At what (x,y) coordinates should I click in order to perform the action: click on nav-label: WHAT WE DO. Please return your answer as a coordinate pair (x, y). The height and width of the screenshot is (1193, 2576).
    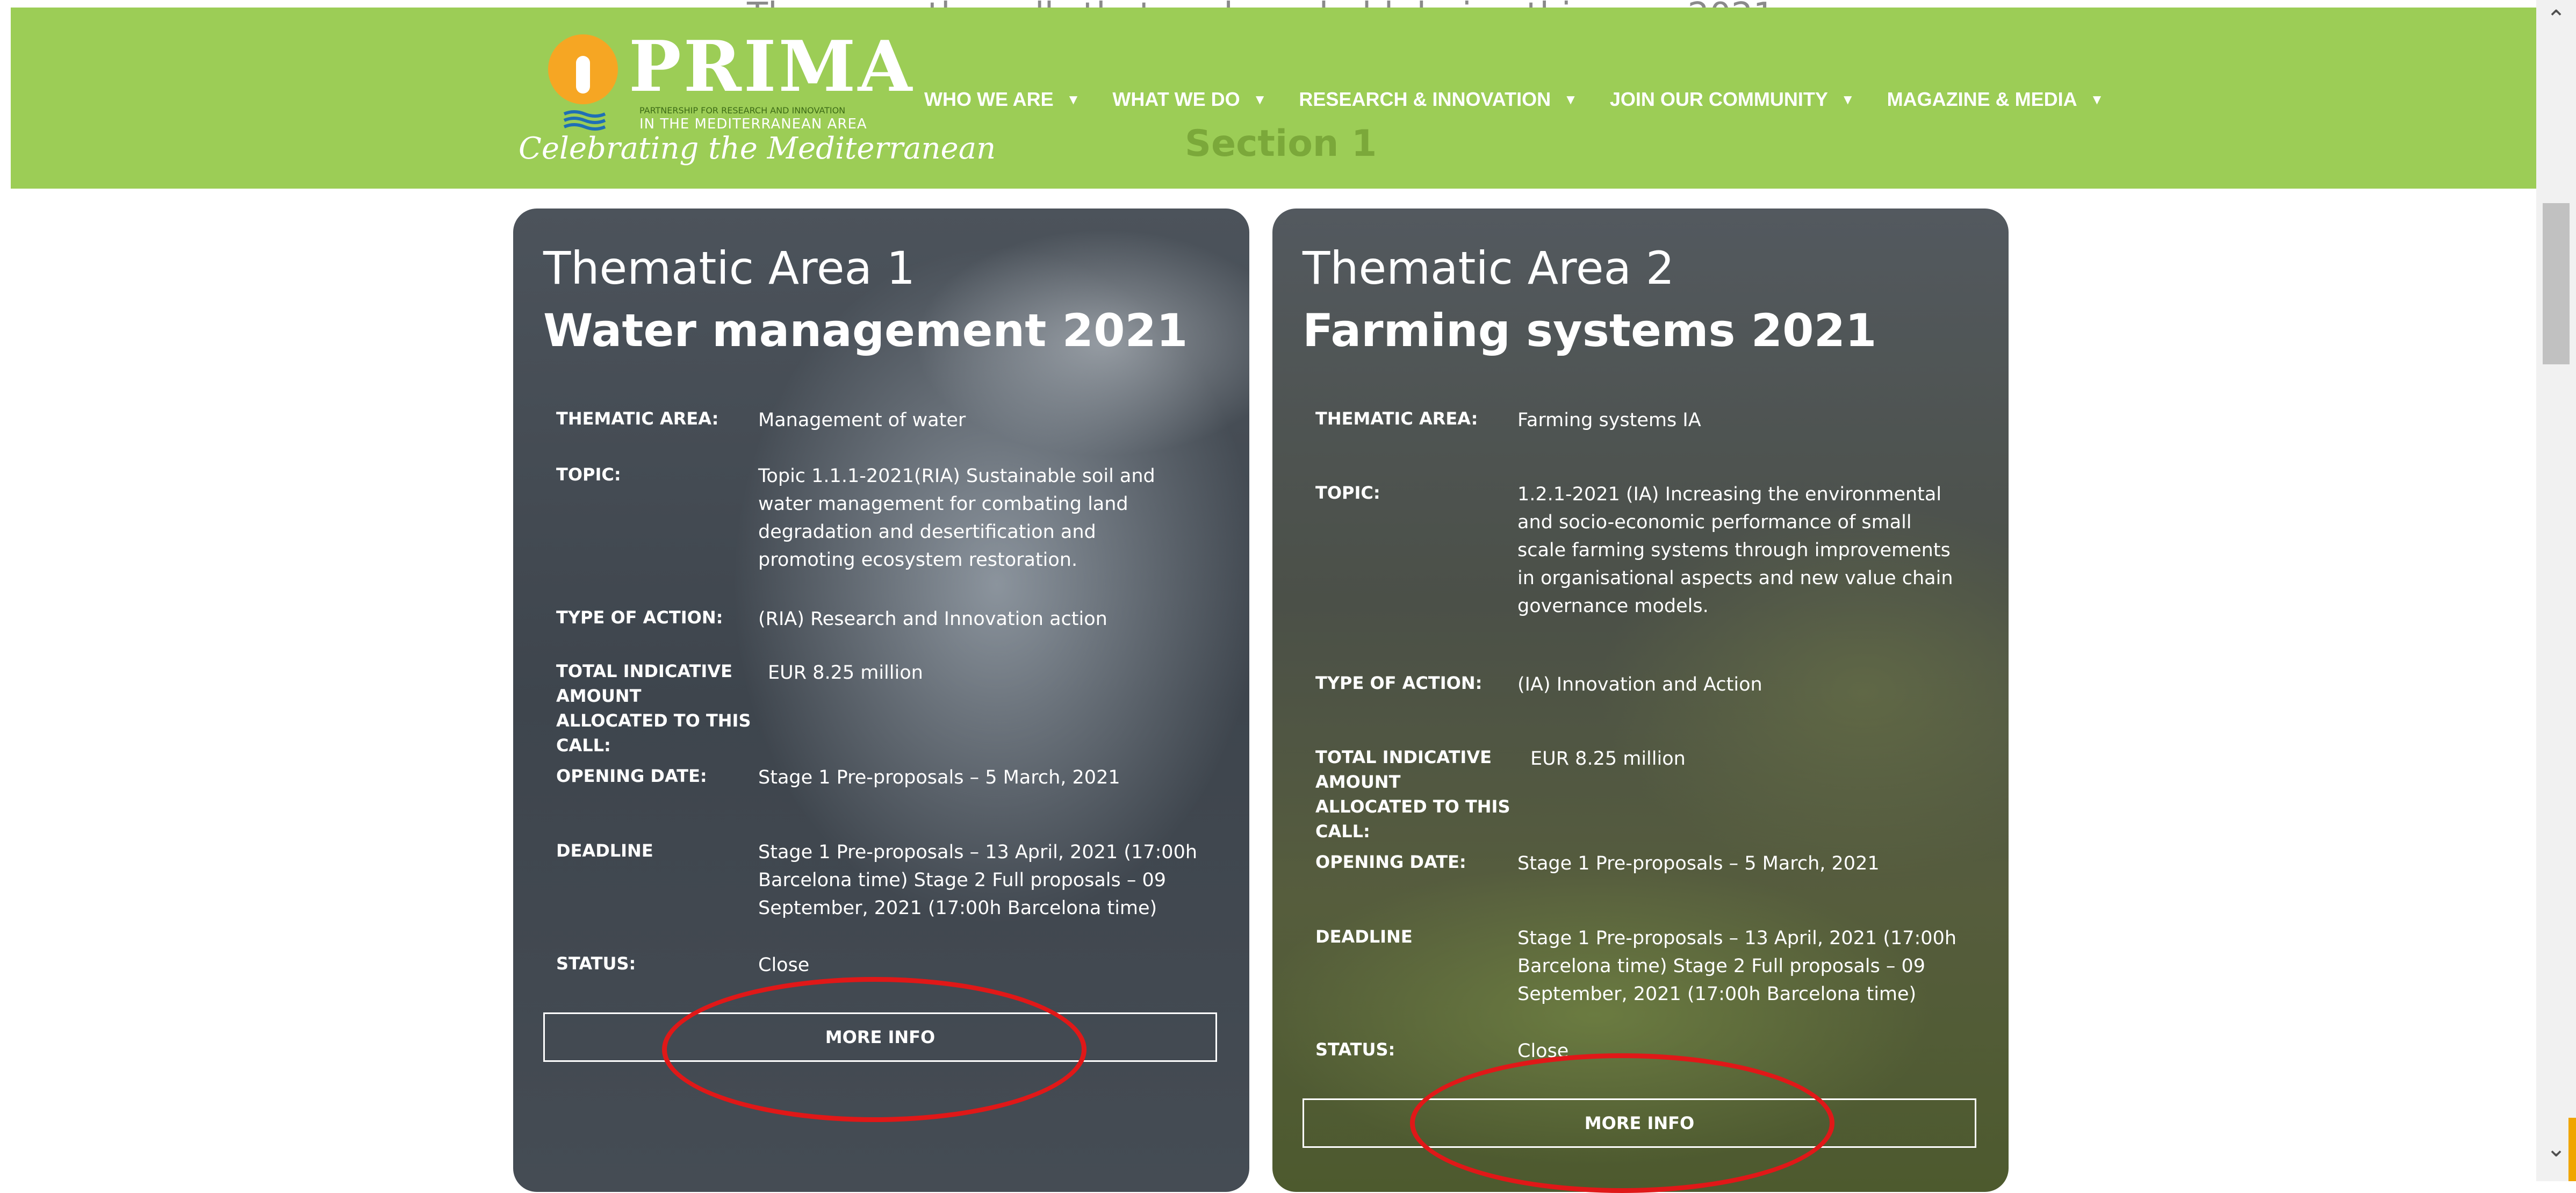
    Looking at the image, I should click on (1176, 99).